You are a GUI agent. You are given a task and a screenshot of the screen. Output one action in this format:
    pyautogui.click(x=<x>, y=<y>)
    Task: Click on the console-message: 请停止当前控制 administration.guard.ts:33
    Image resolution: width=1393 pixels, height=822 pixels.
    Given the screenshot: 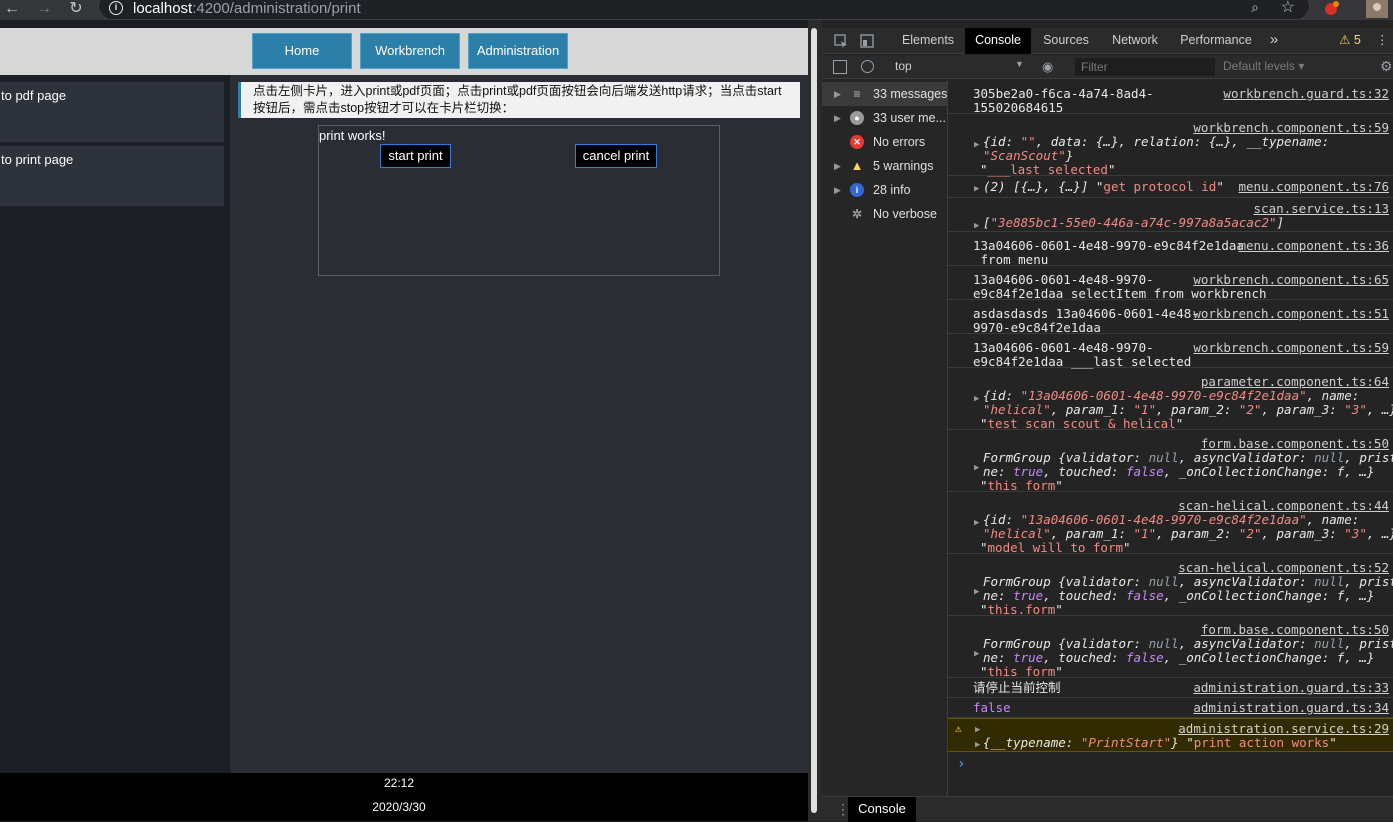 What is the action you would take?
    pyautogui.click(x=1170, y=688)
    